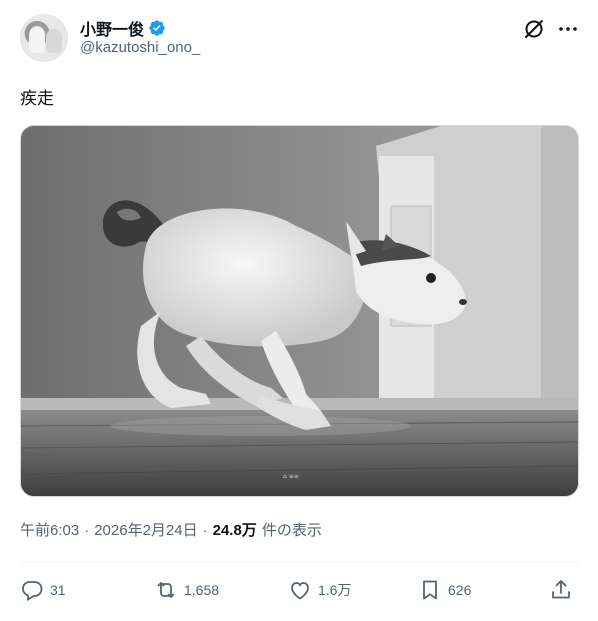 The height and width of the screenshot is (621, 598). I want to click on action-bar: 31 1,658 1.6万 626, so click(299, 593).